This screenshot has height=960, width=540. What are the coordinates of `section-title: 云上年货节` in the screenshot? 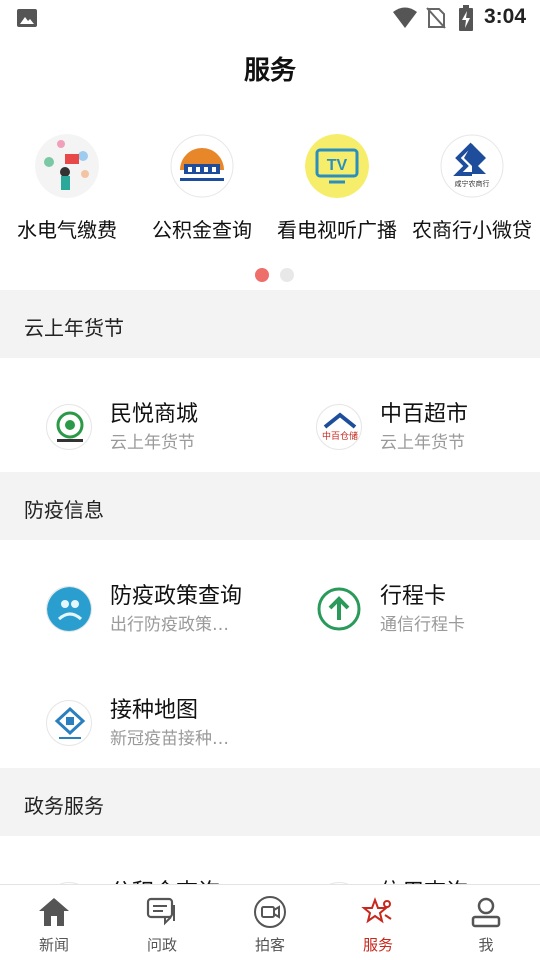 It's located at (74, 328).